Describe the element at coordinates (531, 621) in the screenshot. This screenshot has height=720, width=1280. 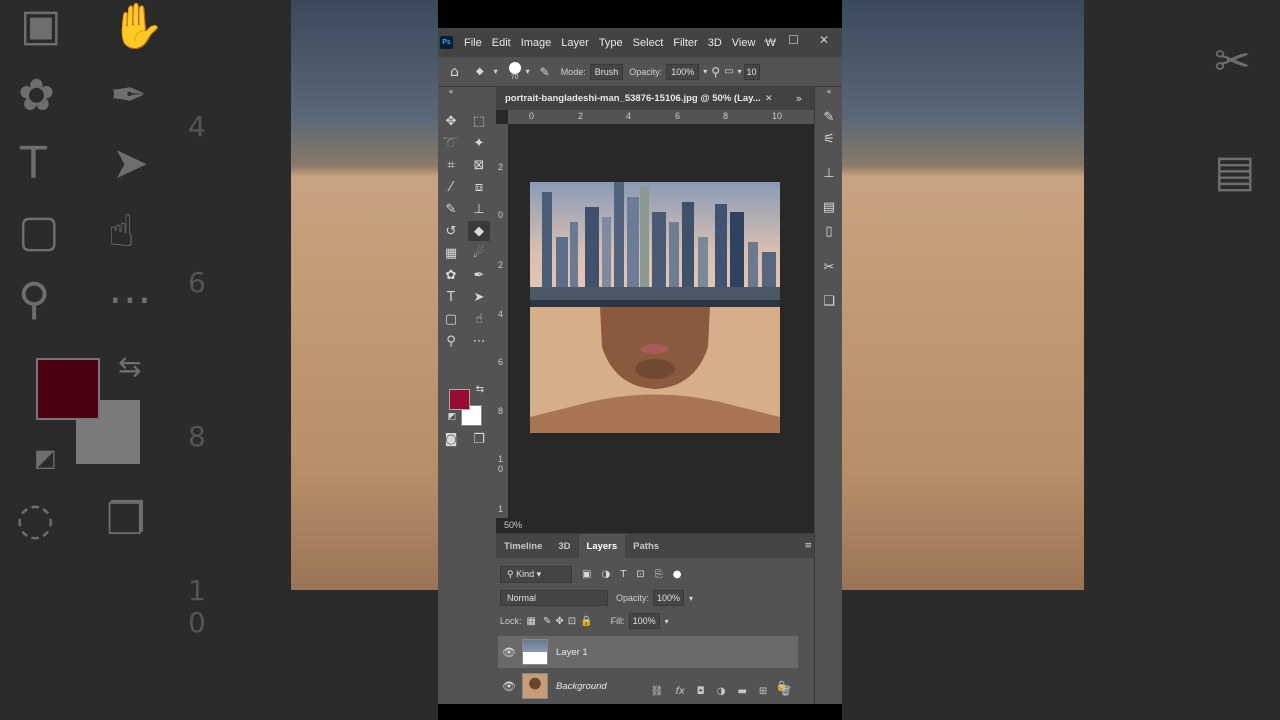
I see `lock-transparent-icon: ▦` at that location.